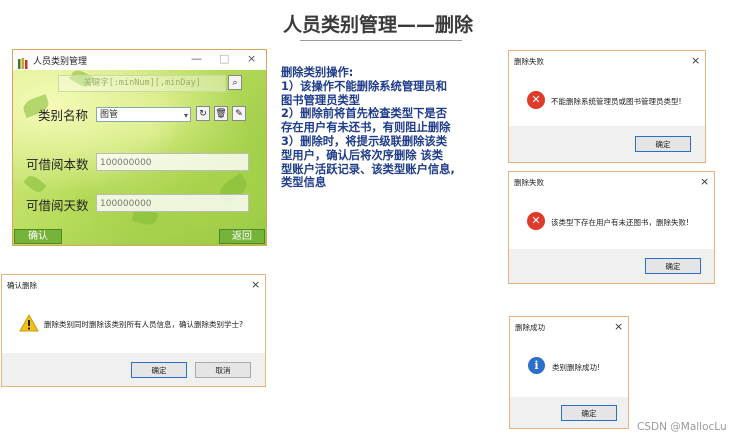 This screenshot has height=444, width=756. What do you see at coordinates (223, 370) in the screenshot?
I see `cancel-button: 取消` at bounding box center [223, 370].